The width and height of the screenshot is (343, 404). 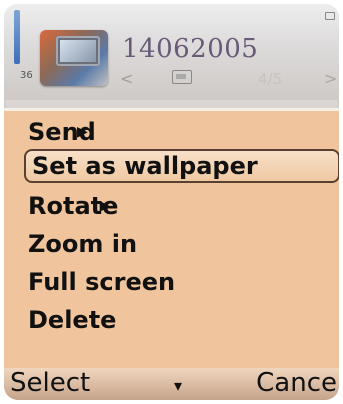 I want to click on menu-item-zoom-in: Zoom in, so click(x=82, y=244).